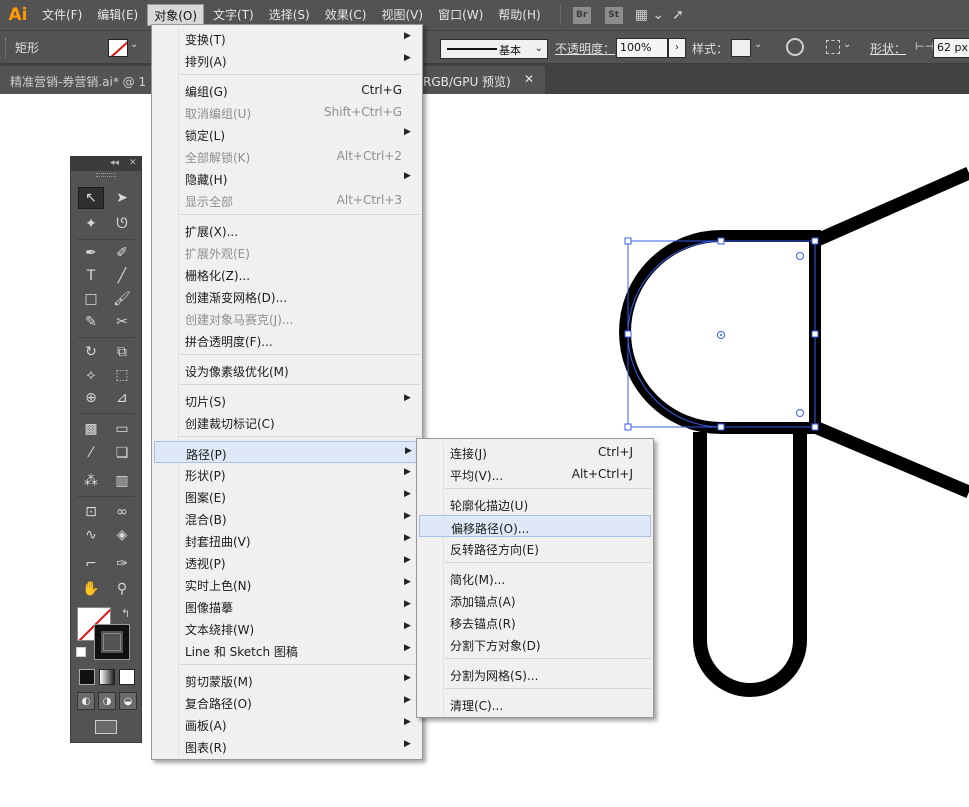  I want to click on menu-item-24: 图案(E) ▶, so click(287, 496).